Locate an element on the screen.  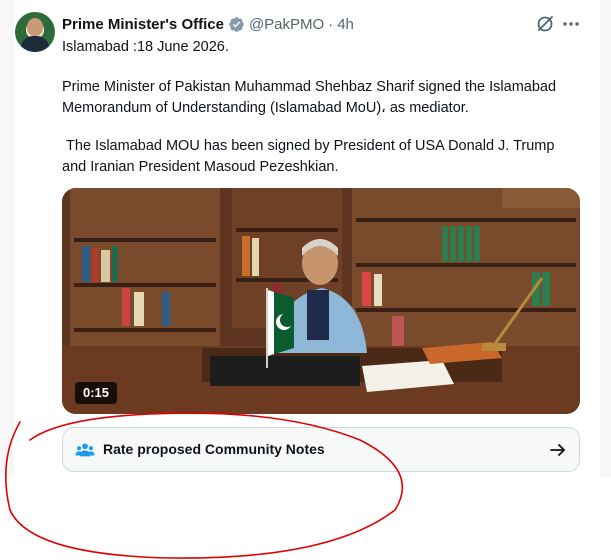
post-text-date: Islamabad :18 June 2026. is located at coordinates (145, 47).